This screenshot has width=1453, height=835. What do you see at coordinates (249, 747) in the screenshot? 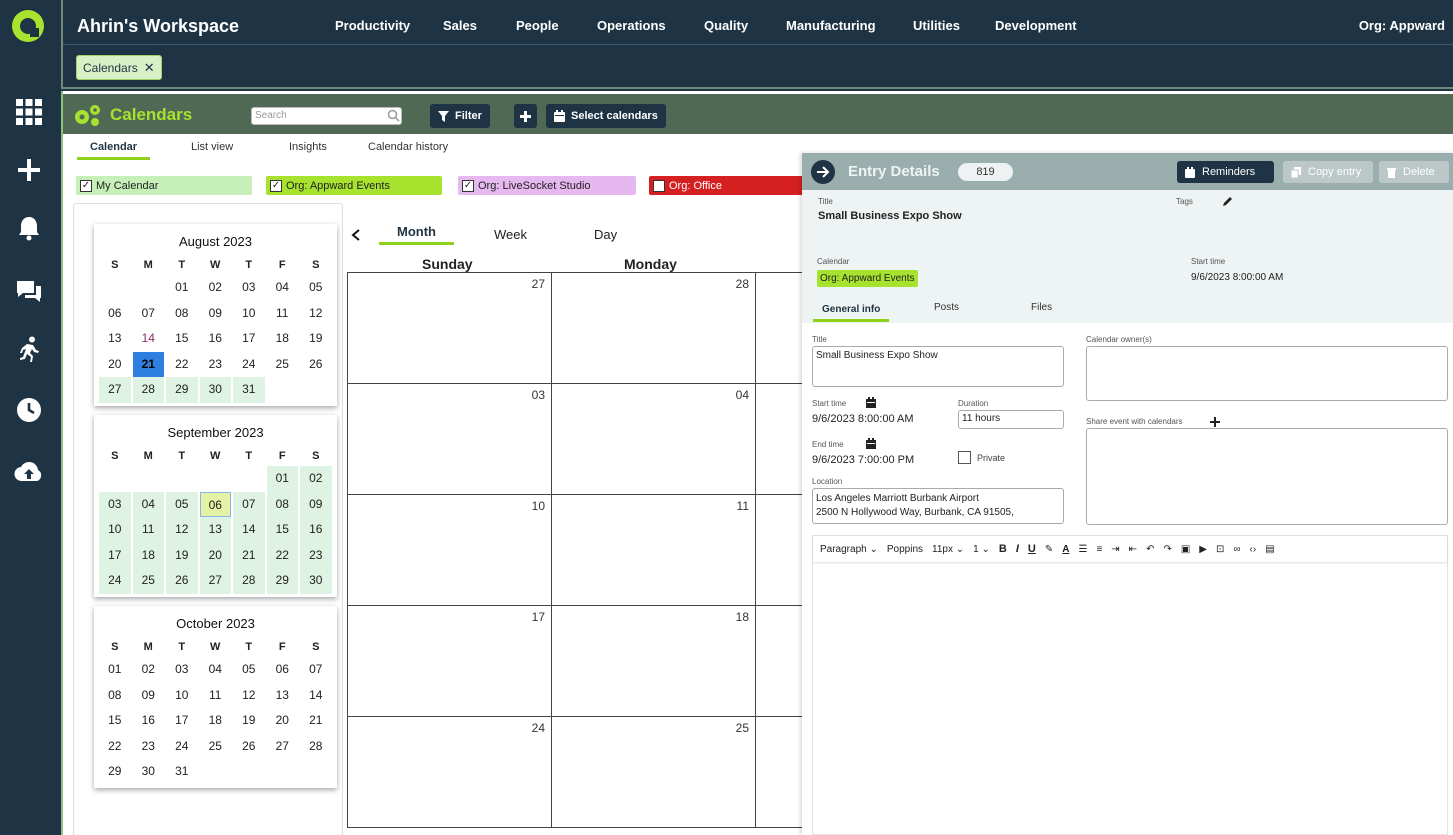
I see `mini-day-cell: 26` at bounding box center [249, 747].